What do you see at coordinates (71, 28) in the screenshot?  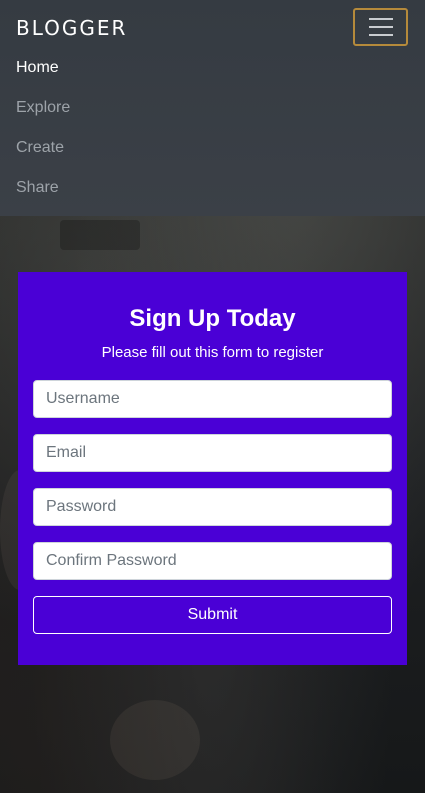 I see `brand-logo: BLOGGER` at bounding box center [71, 28].